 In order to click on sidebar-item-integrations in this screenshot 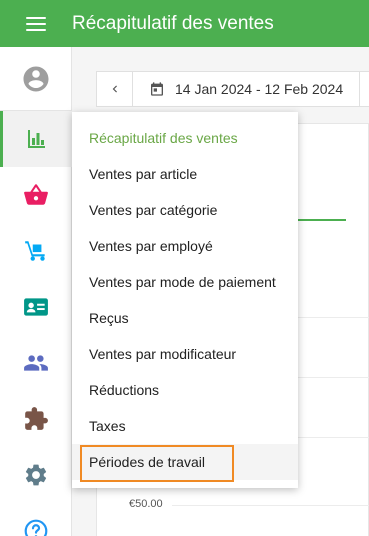, I will do `click(36, 419)`.